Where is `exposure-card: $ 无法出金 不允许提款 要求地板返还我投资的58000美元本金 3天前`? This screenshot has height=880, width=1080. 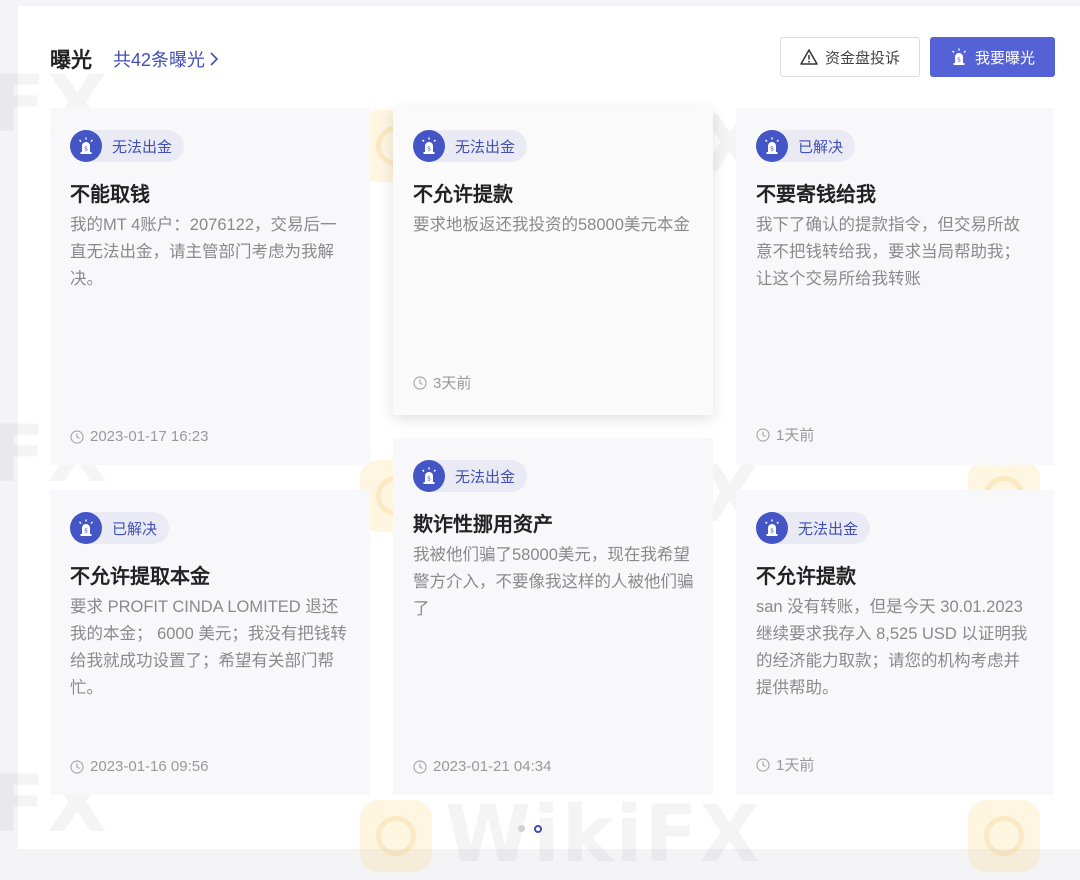 exposure-card: $ 无法出金 不允许提款 要求地板返还我投资的58000美元本金 3天前 is located at coordinates (553, 261).